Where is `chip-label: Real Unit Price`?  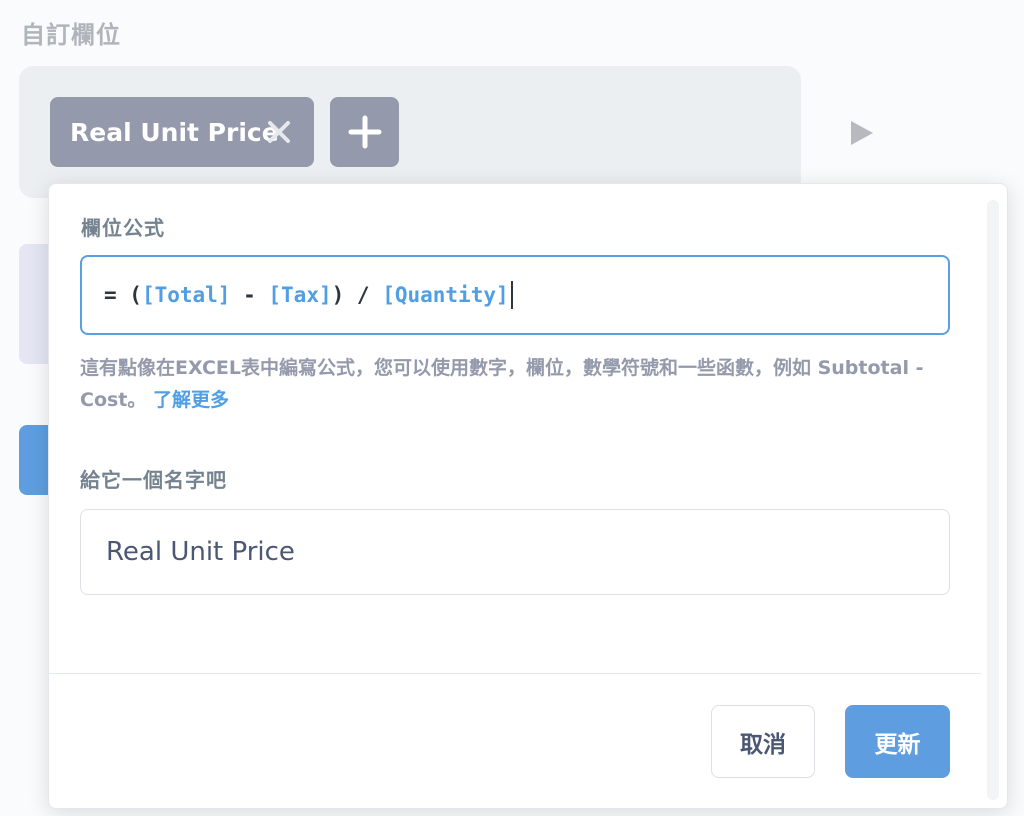 chip-label: Real Unit Price is located at coordinates (174, 132).